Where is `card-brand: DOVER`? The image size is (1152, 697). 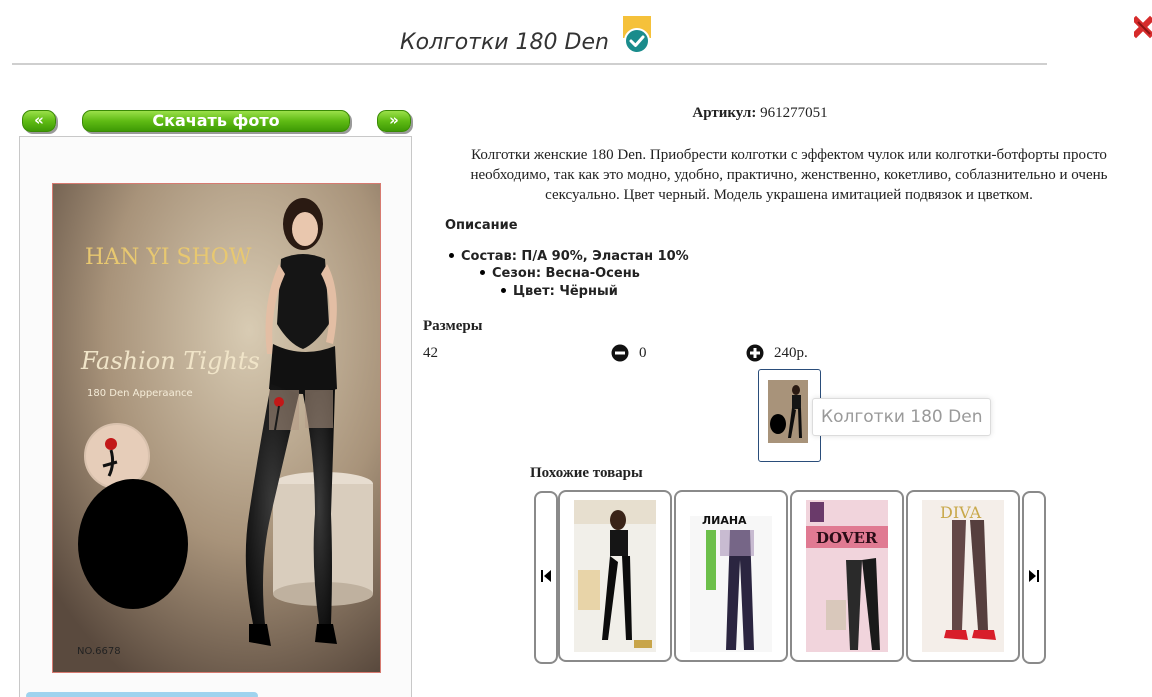
card-brand: DOVER is located at coordinates (847, 538).